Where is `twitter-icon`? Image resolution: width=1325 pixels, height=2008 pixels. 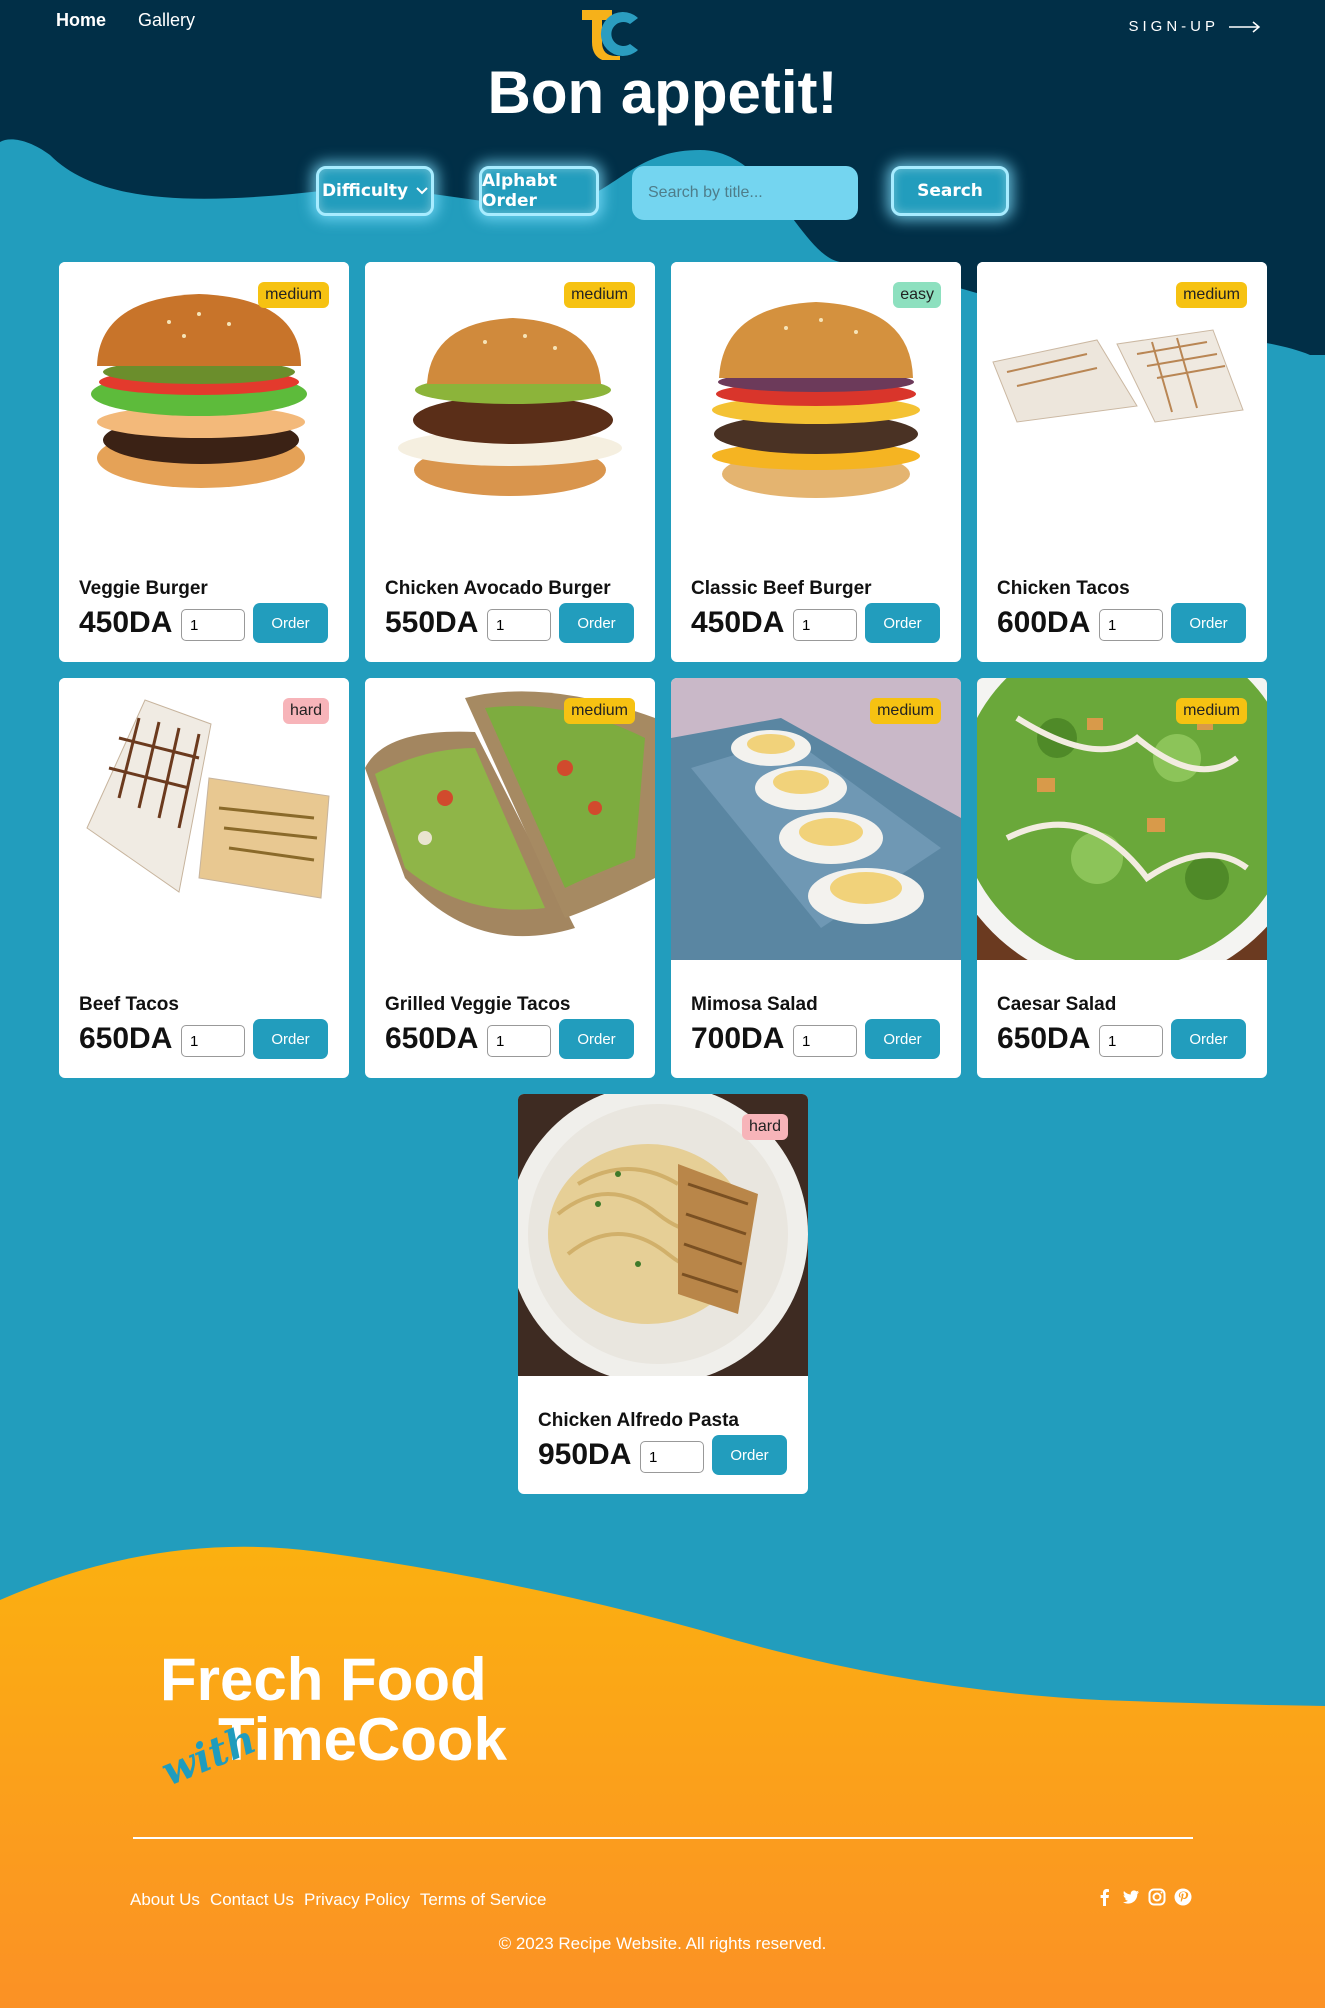
twitter-icon is located at coordinates (1131, 1897).